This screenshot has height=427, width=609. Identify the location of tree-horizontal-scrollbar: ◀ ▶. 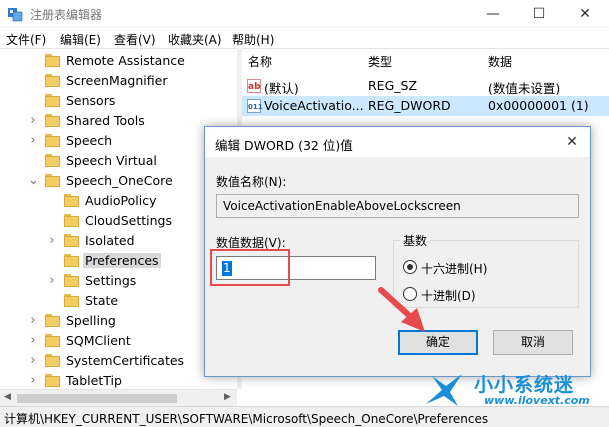
(118, 397).